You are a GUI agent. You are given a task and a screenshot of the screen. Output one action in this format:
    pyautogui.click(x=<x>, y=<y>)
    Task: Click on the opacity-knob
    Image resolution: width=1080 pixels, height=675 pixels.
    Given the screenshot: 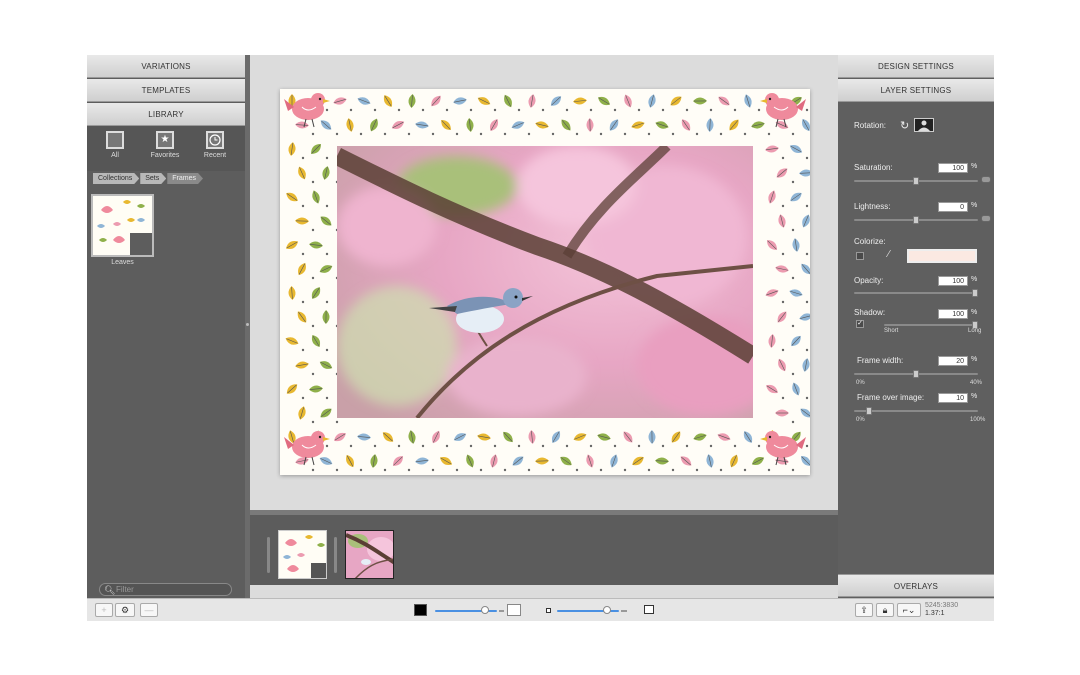 What is the action you would take?
    pyautogui.click(x=975, y=293)
    